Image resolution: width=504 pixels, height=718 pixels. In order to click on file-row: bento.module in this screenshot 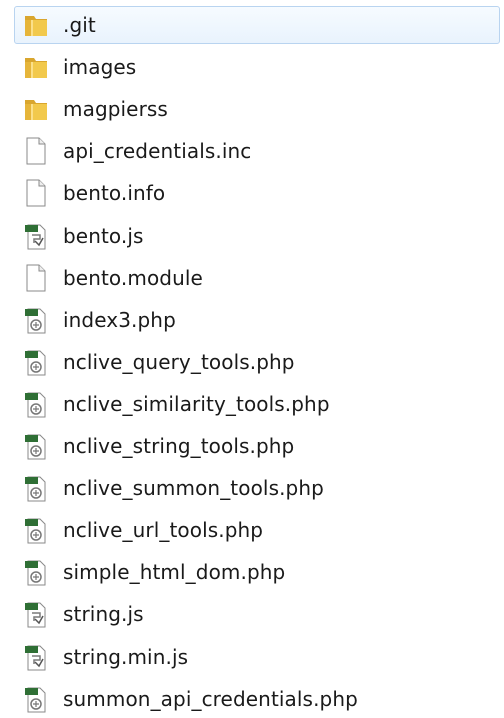, I will do `click(257, 278)`.